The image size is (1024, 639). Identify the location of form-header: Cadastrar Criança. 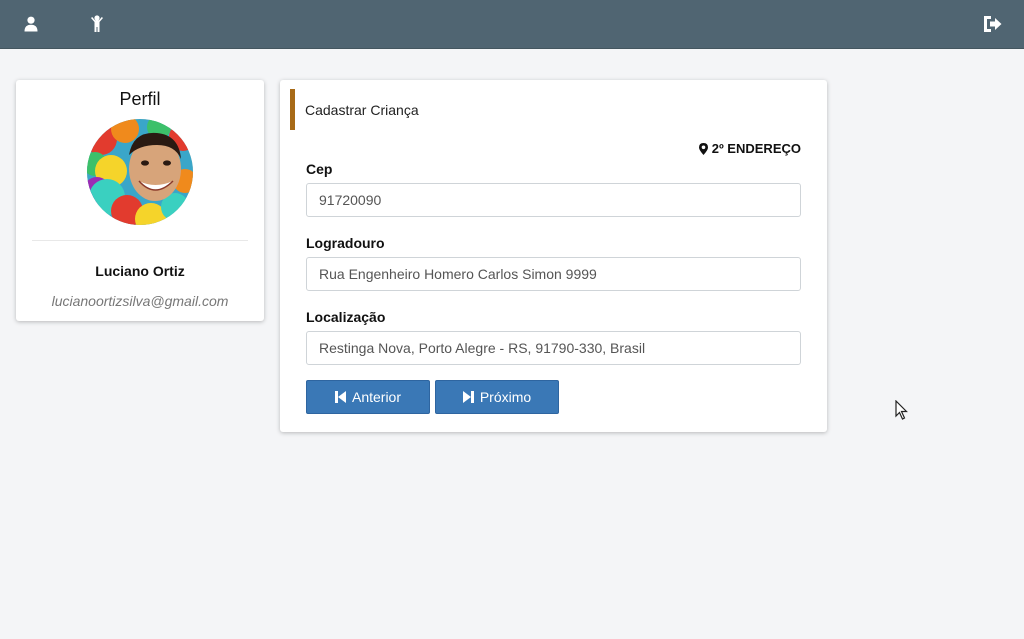
(442, 109).